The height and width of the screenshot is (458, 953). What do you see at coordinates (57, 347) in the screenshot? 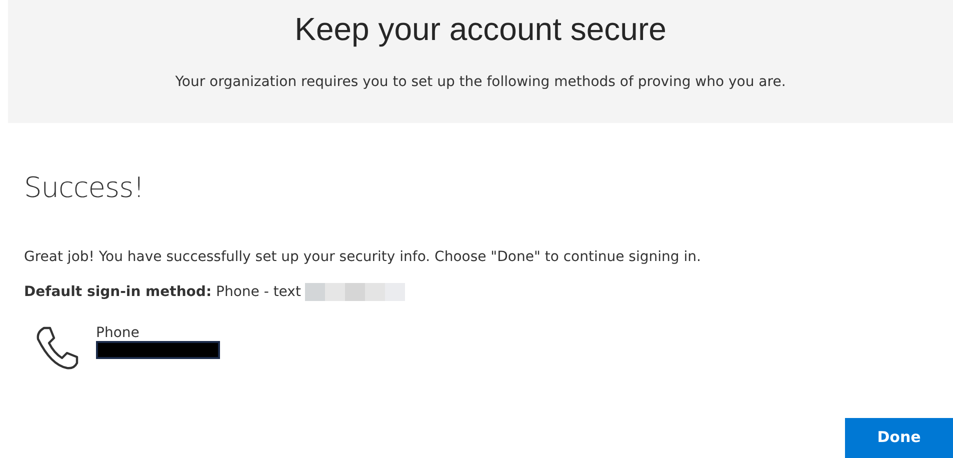
I see `phone-icon` at bounding box center [57, 347].